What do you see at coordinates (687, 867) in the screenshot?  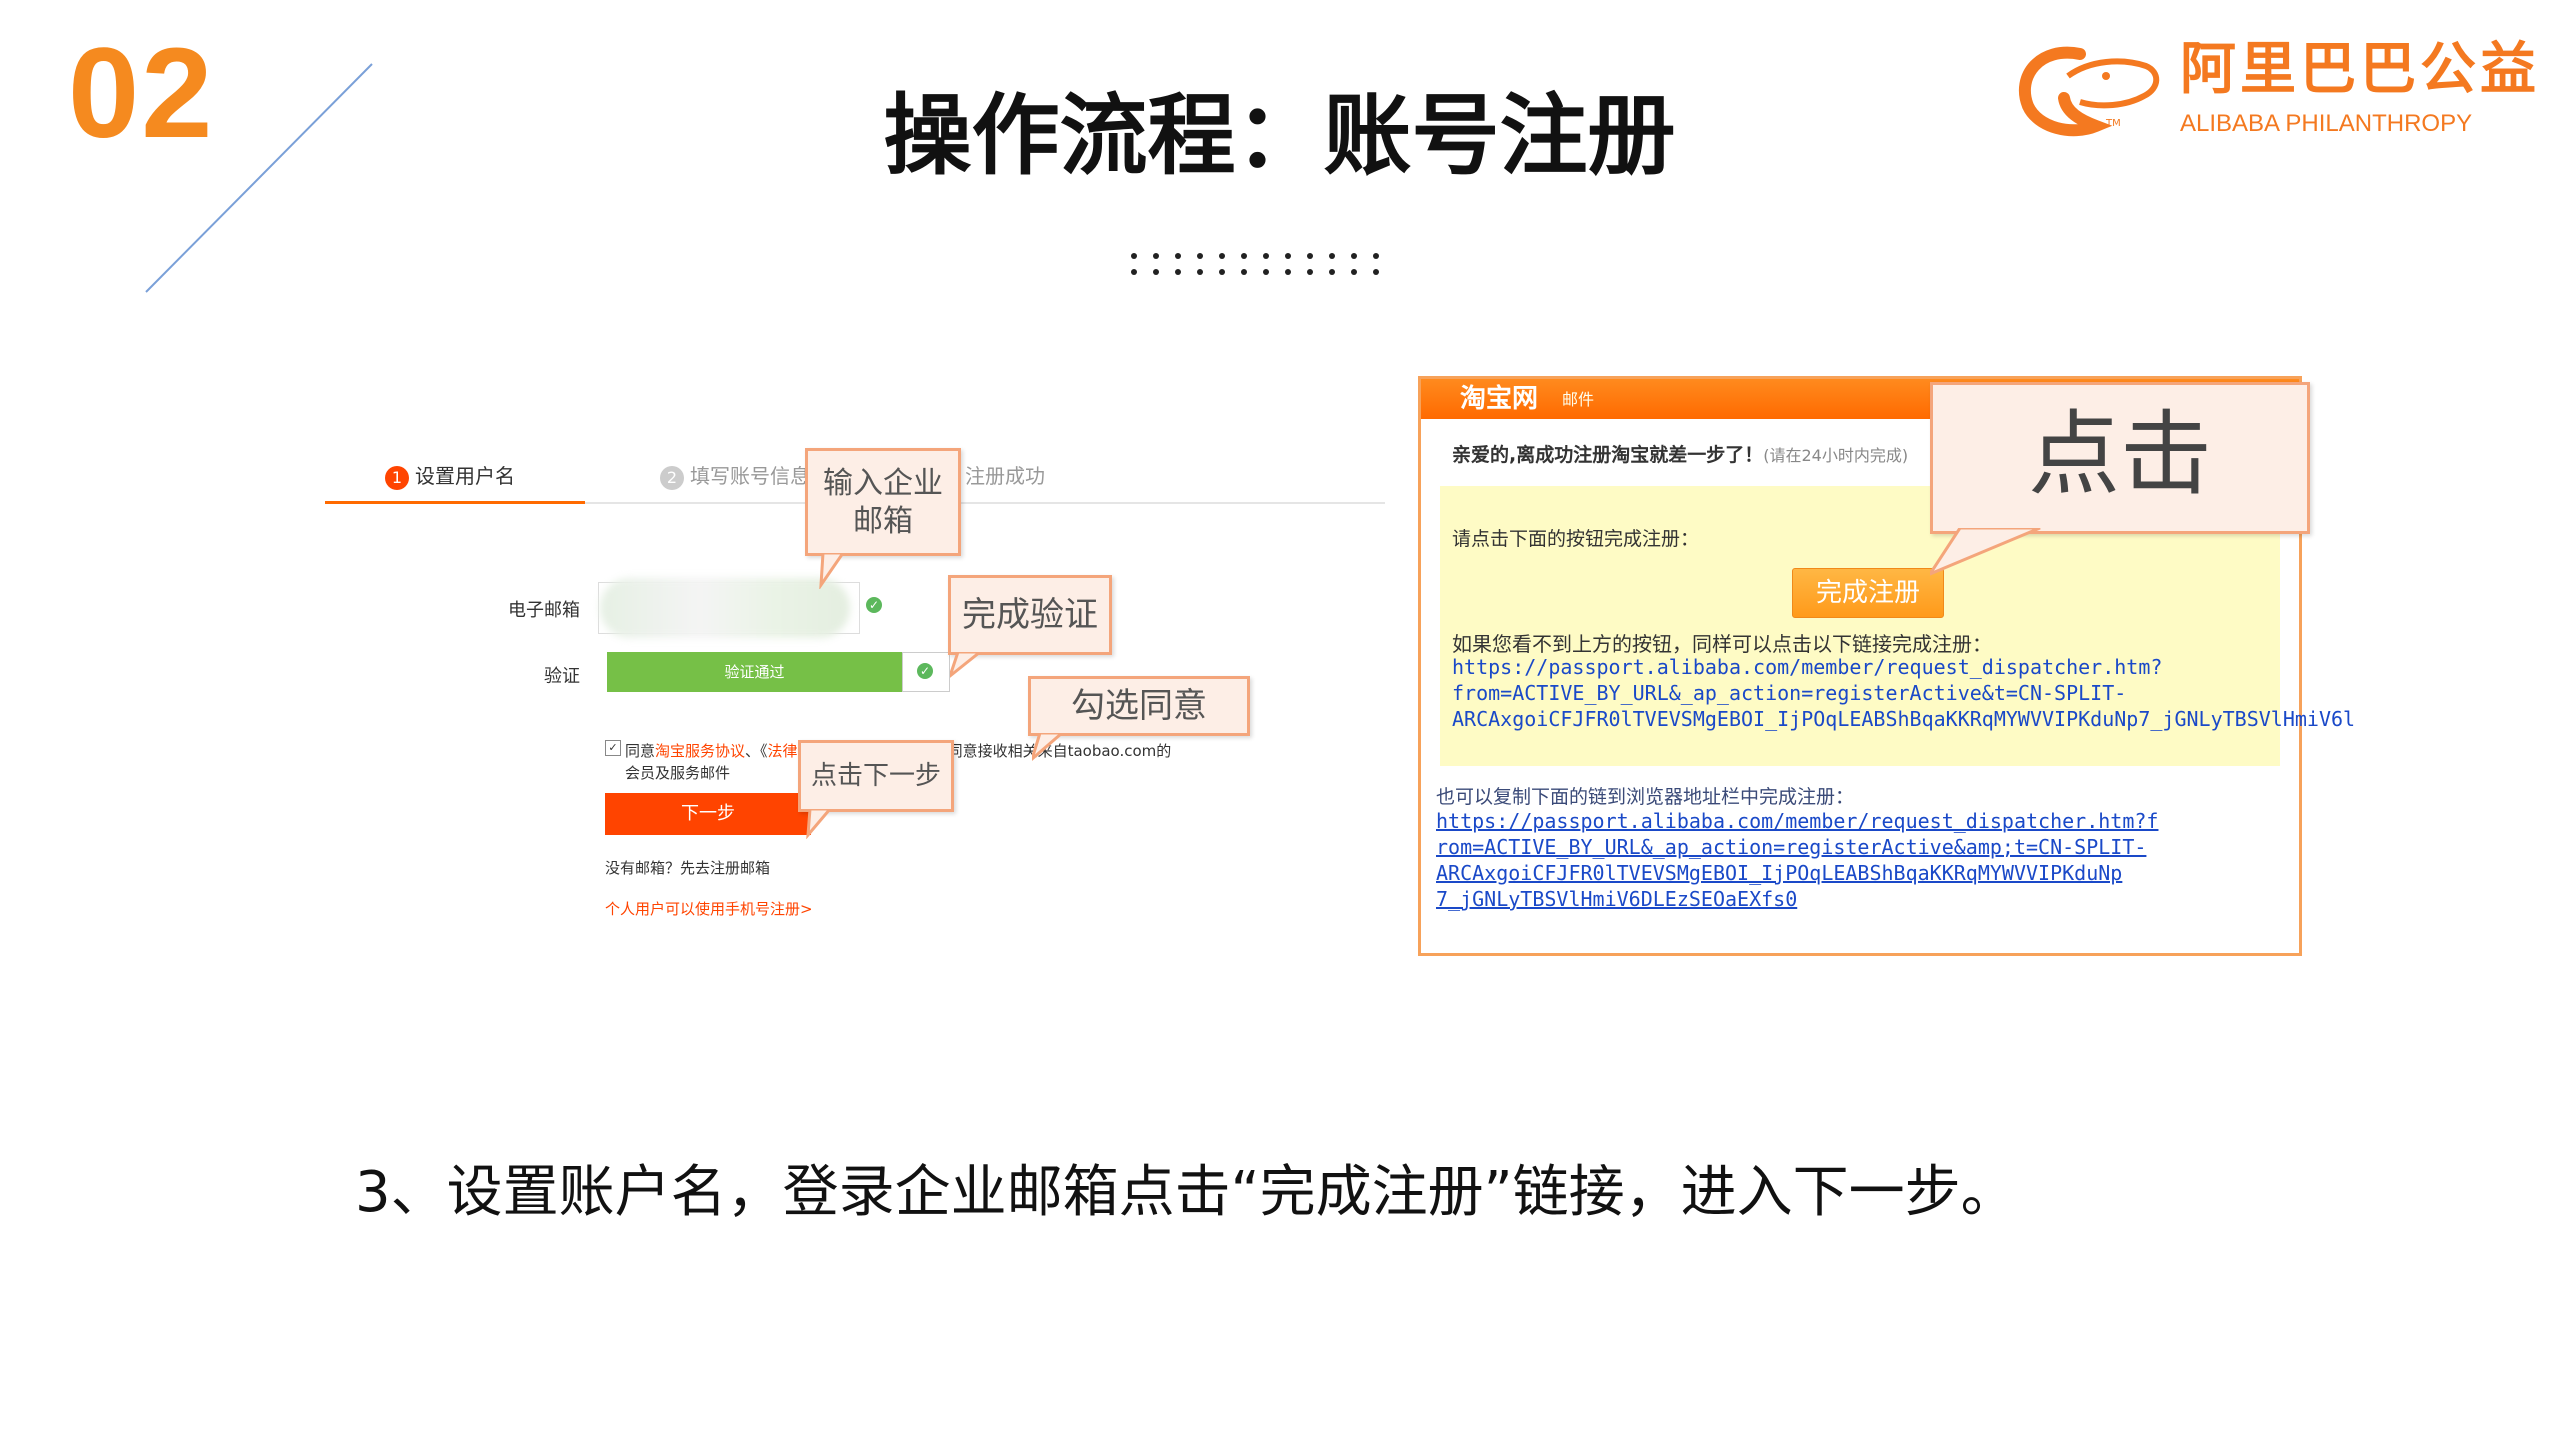 I see `register-email-link: 没有邮箱？先去注册邮箱` at bounding box center [687, 867].